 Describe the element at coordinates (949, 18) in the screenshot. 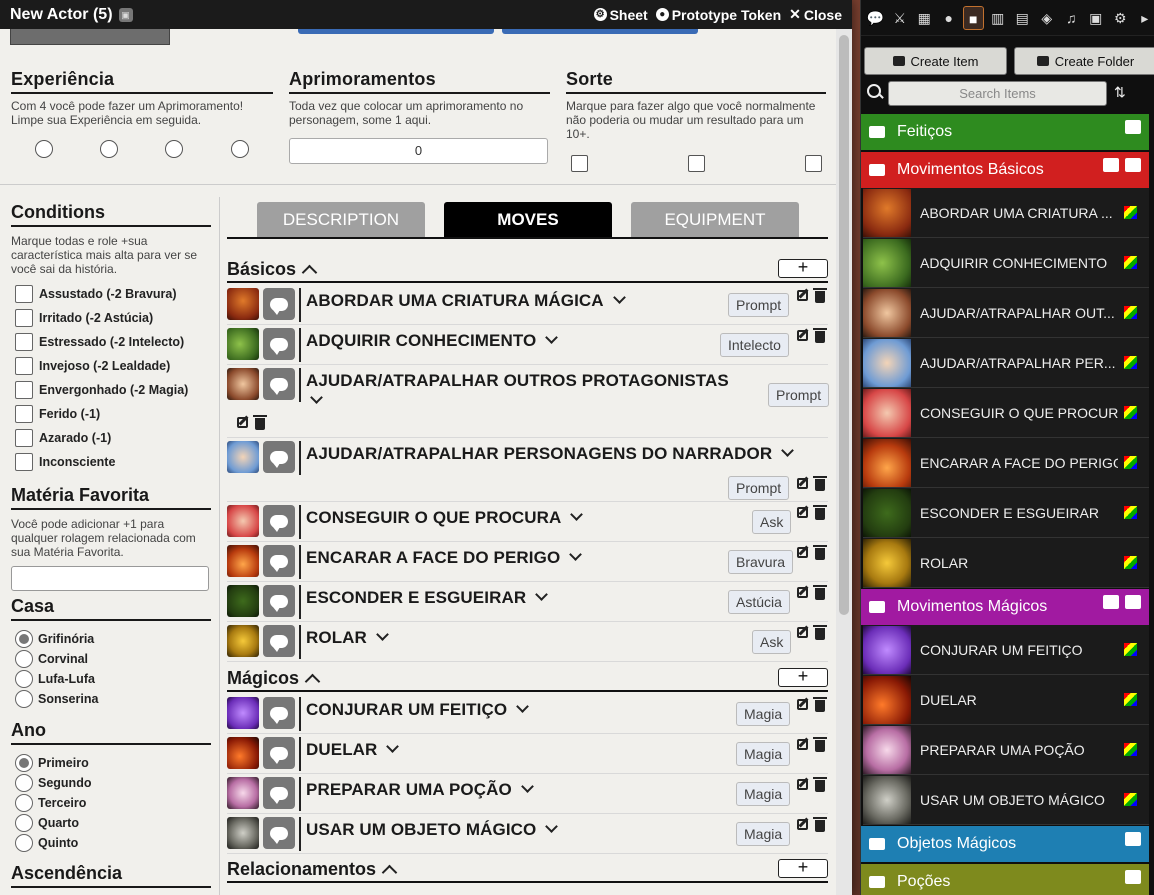

I see `actors-tab-icon: ●` at that location.